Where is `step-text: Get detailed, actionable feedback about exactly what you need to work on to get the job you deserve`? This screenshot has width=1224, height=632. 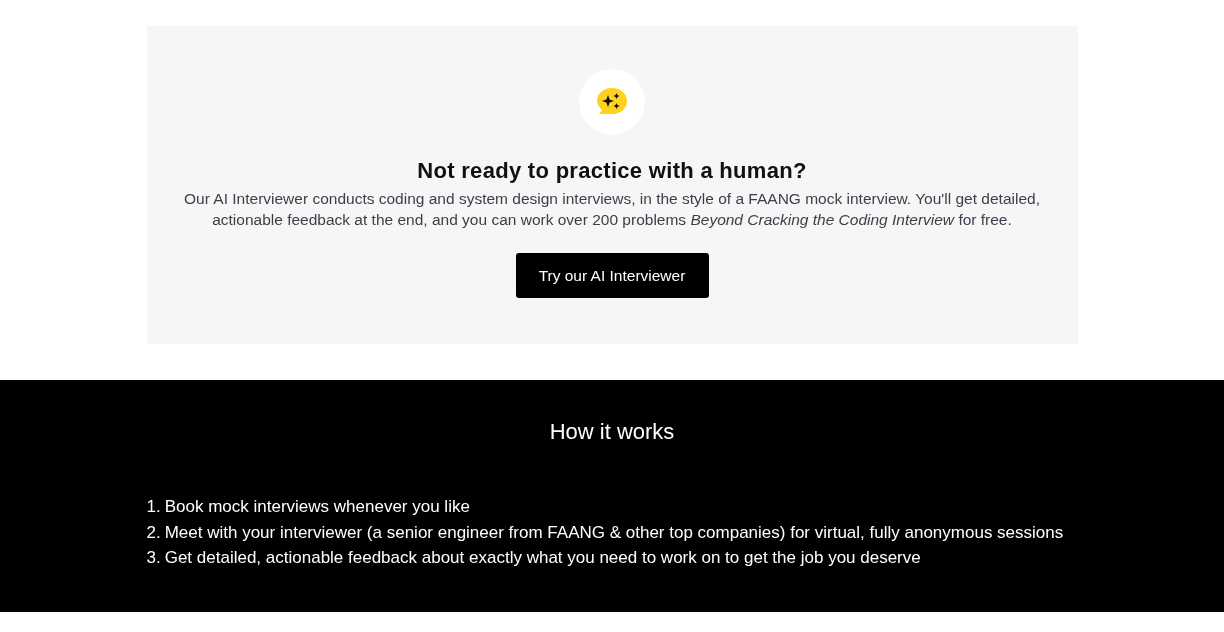 step-text: Get detailed, actionable feedback about exactly what you need to work on to get the job you deserve is located at coordinates (542, 558).